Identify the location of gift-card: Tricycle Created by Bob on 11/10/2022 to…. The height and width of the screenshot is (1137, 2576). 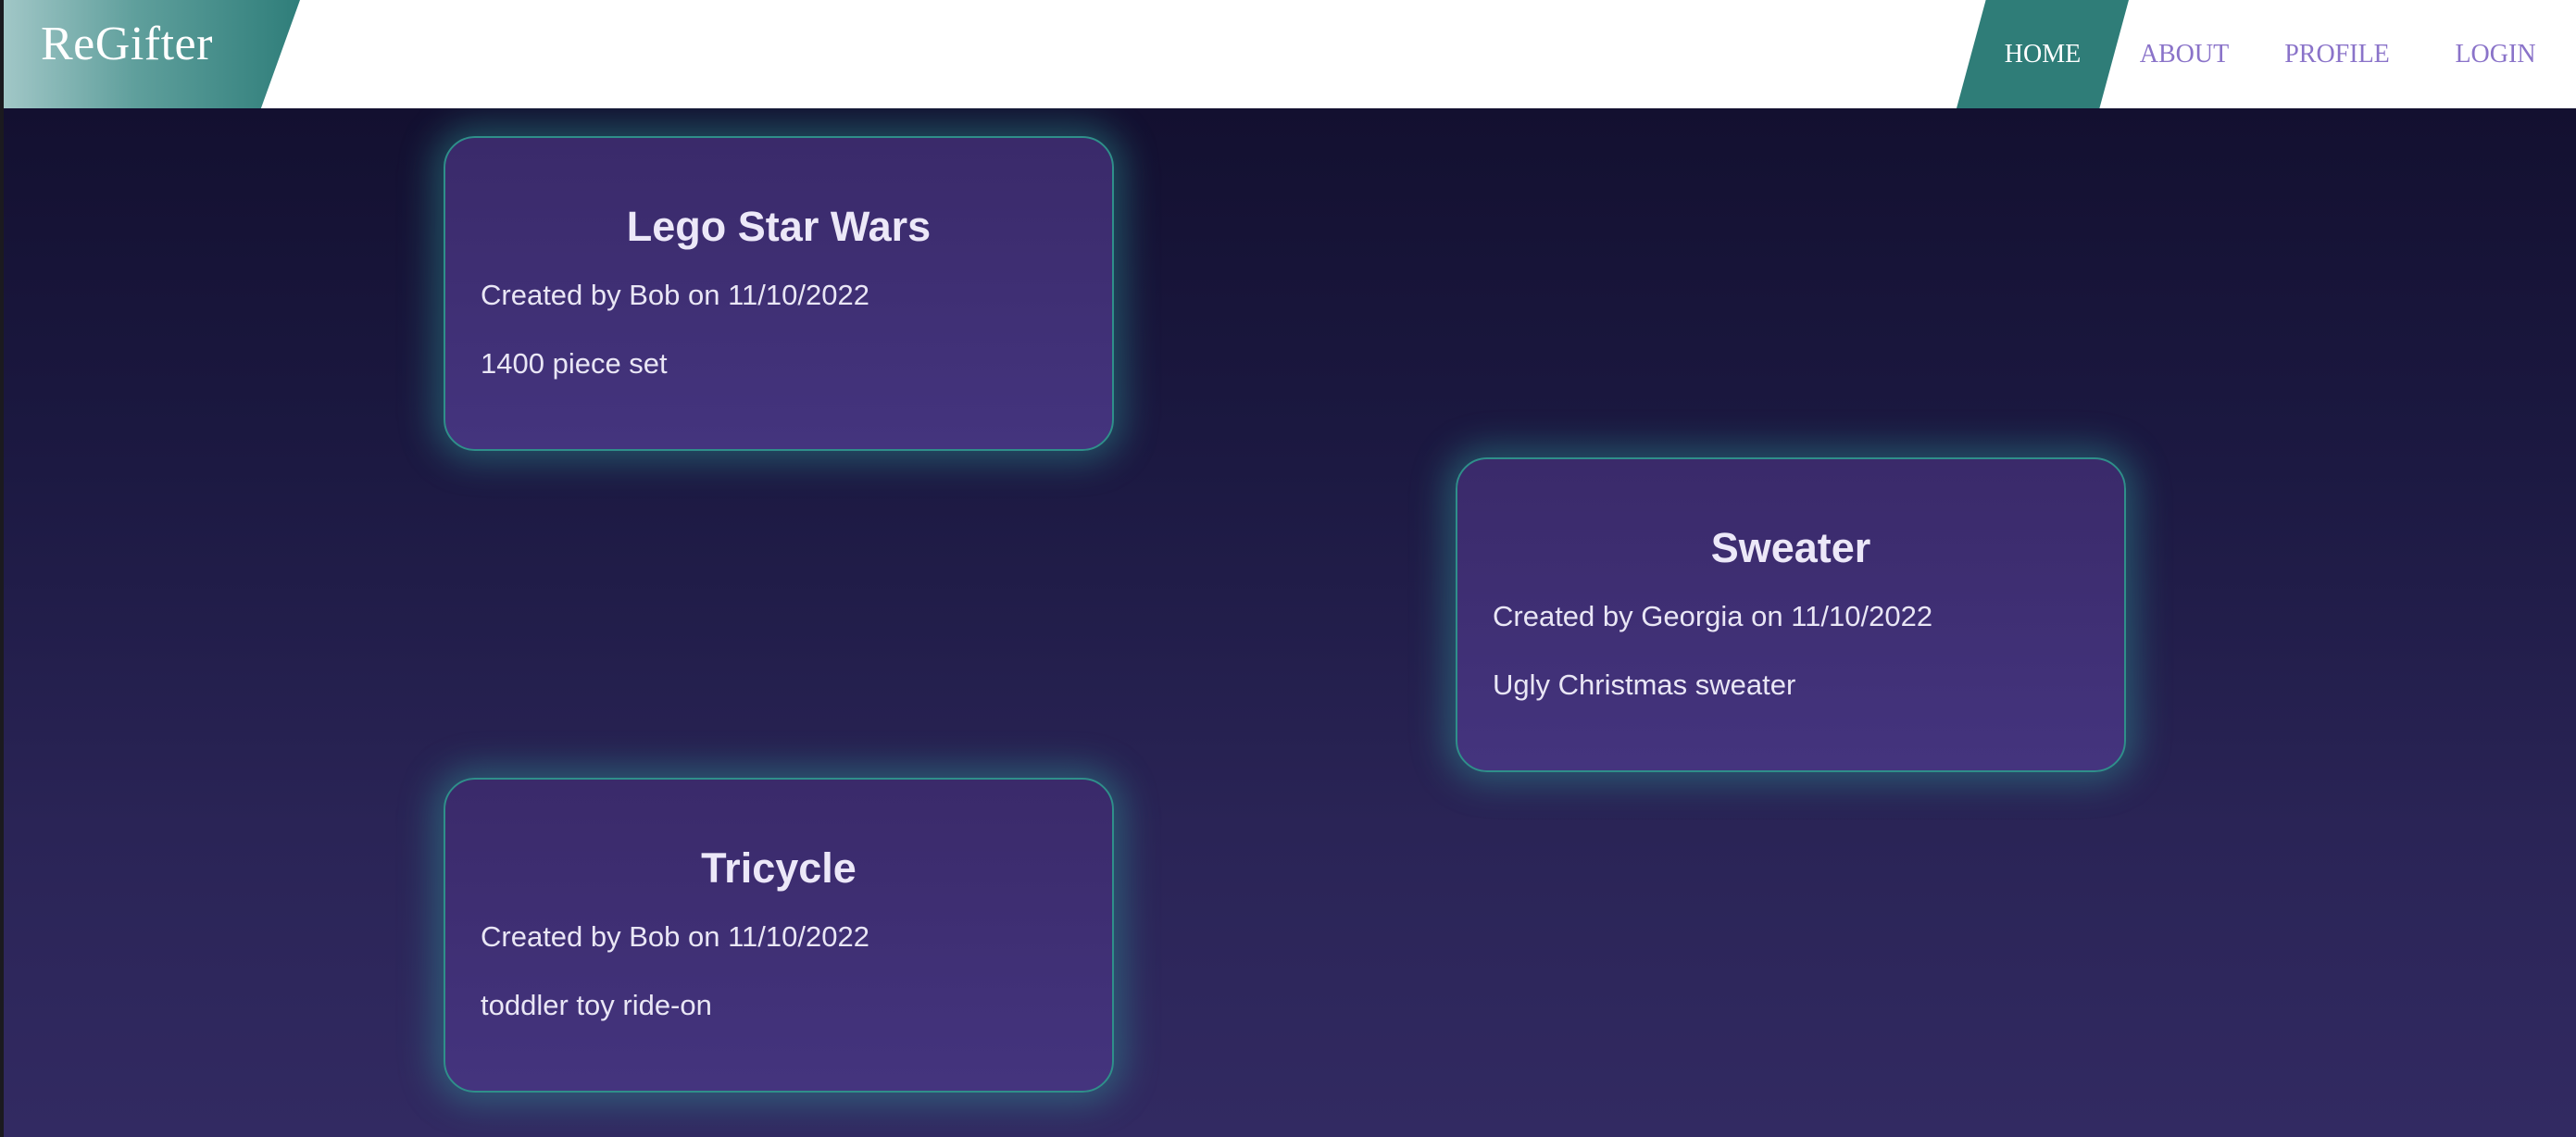
(779, 935).